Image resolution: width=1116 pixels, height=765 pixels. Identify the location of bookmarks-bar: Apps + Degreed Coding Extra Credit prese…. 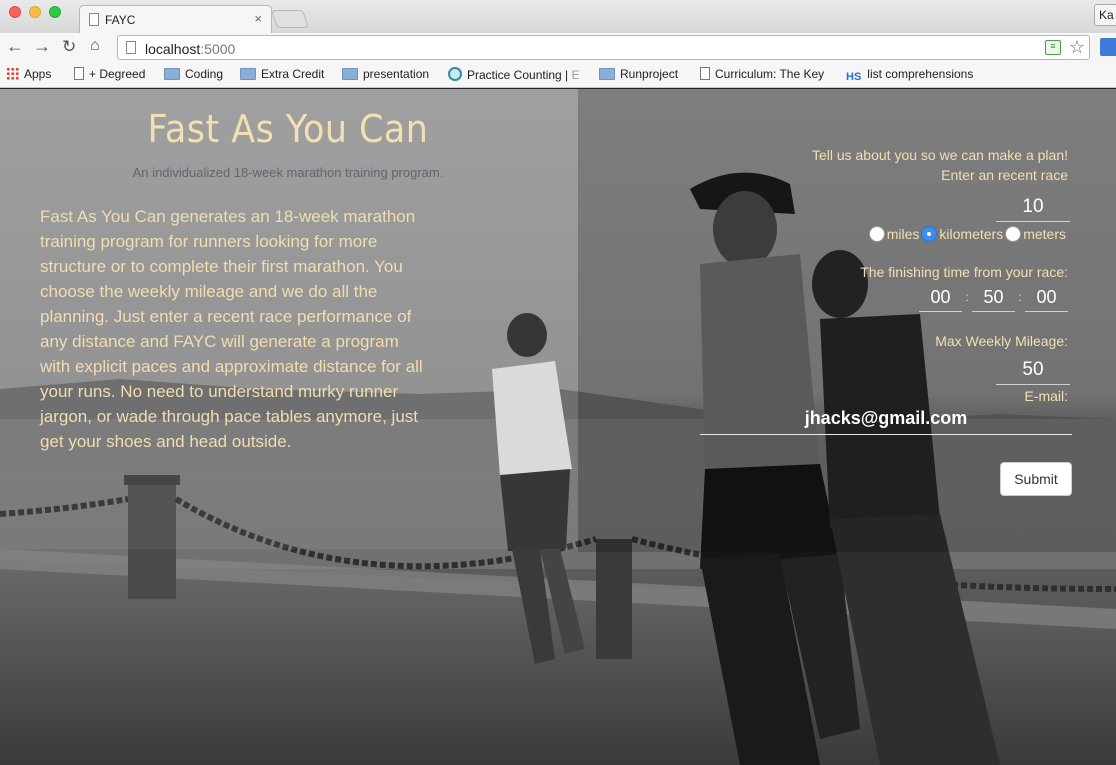
(558, 75).